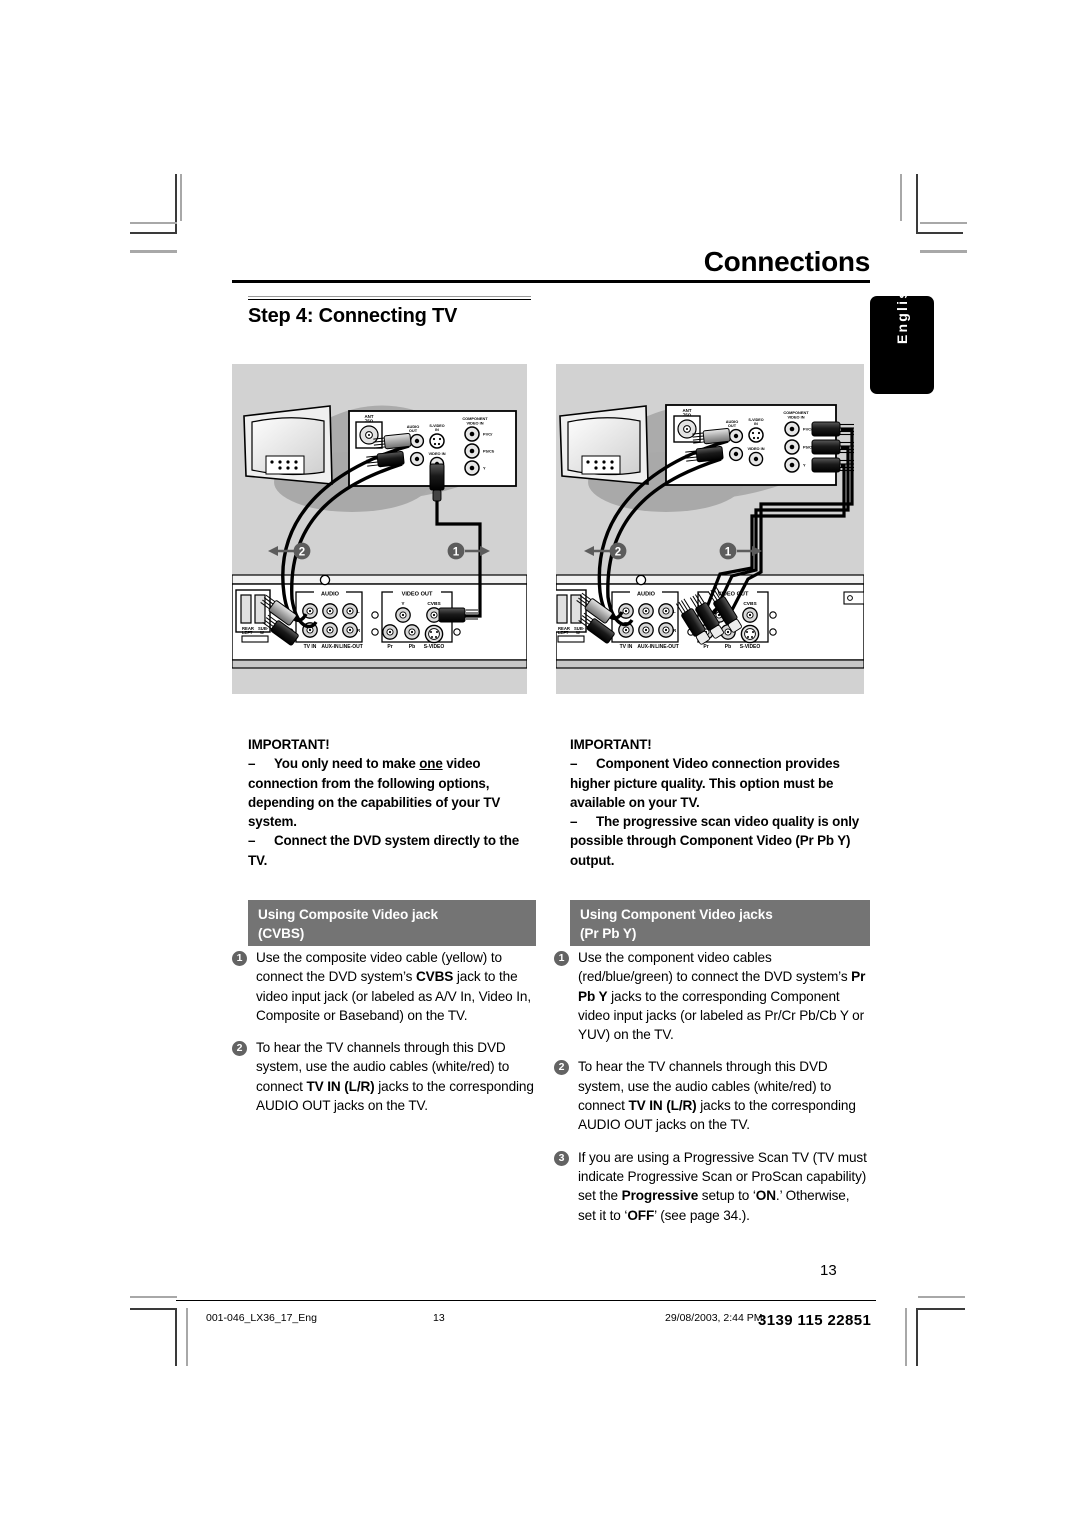 The height and width of the screenshot is (1528, 1080). Describe the element at coordinates (906, 1337) in the screenshot. I see `crop-mark-bottom-right-bleed` at that location.